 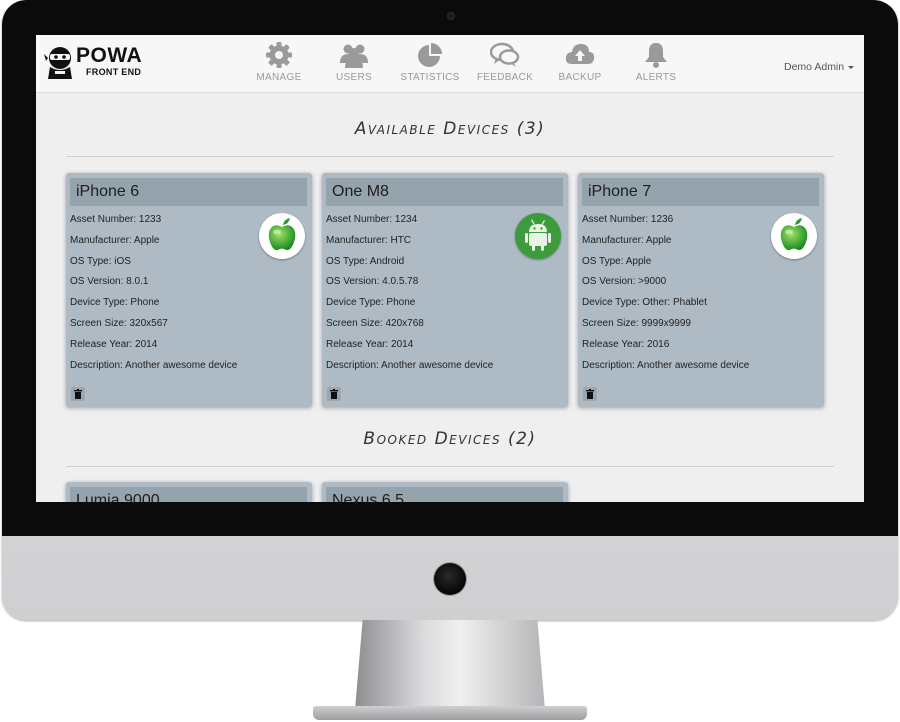 I want to click on user-menu-dropdown: Demo Admin, so click(x=819, y=67).